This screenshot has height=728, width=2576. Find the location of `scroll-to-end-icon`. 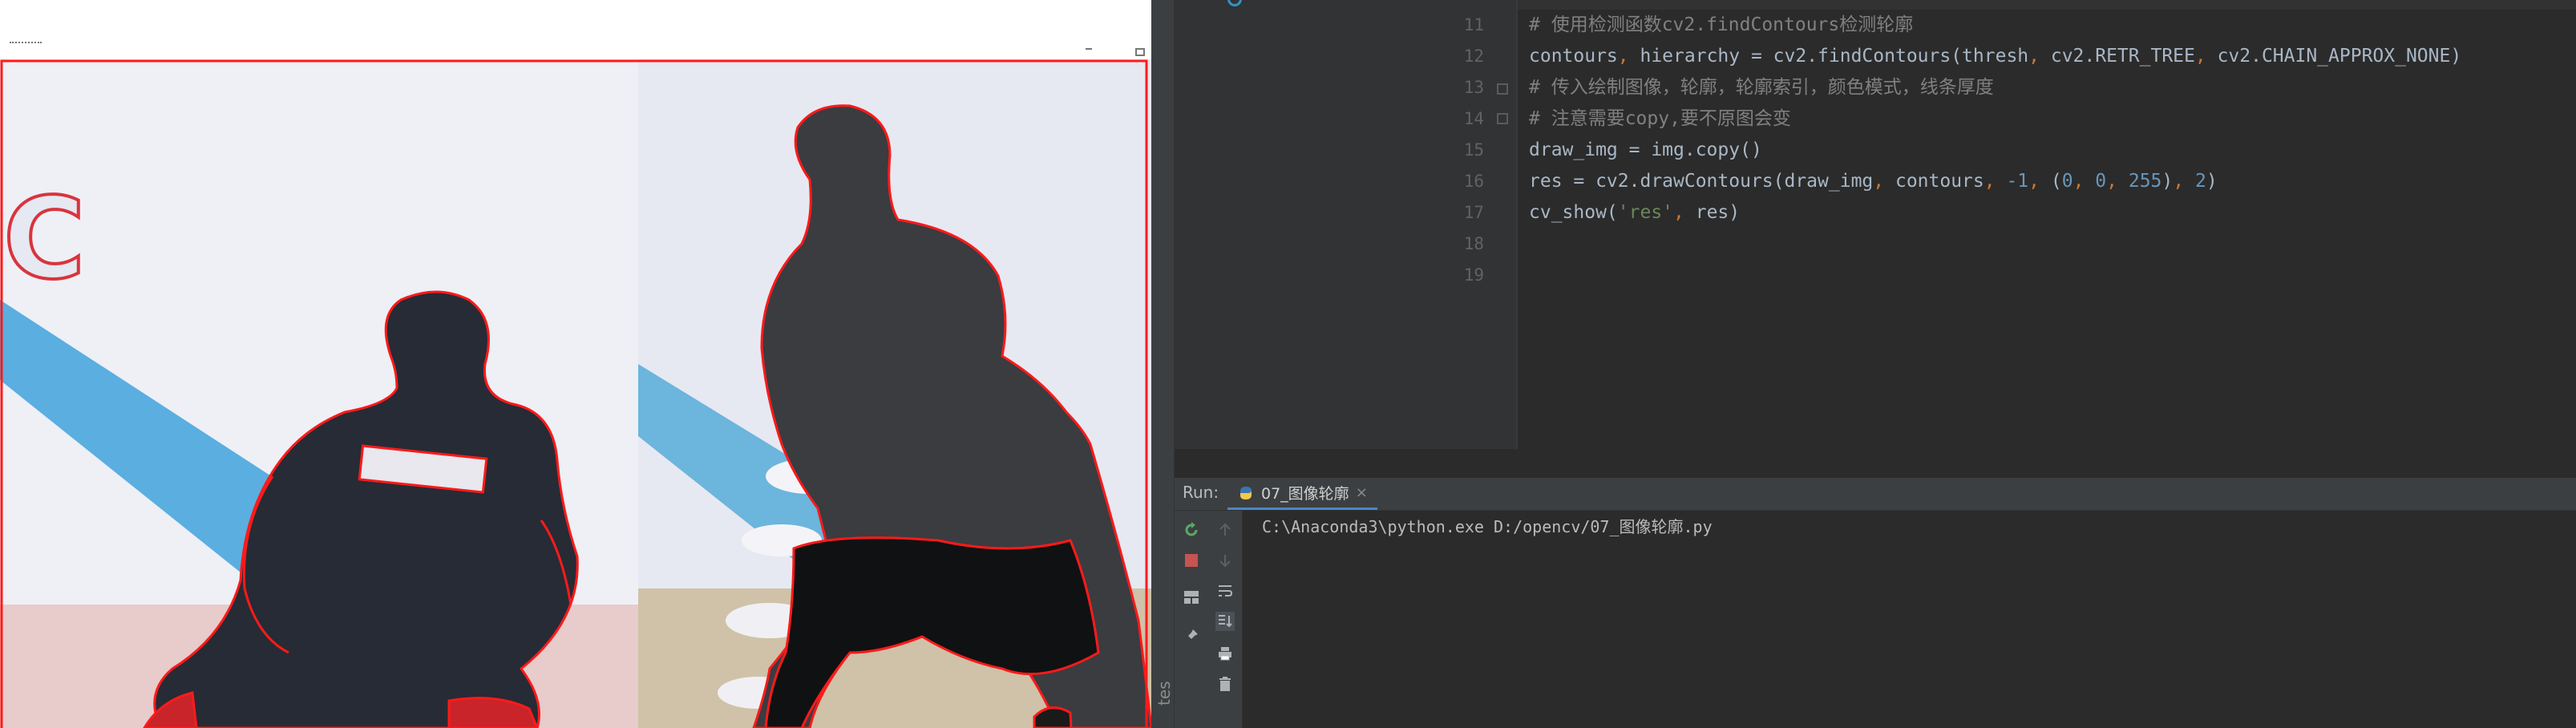

scroll-to-end-icon is located at coordinates (1225, 622).